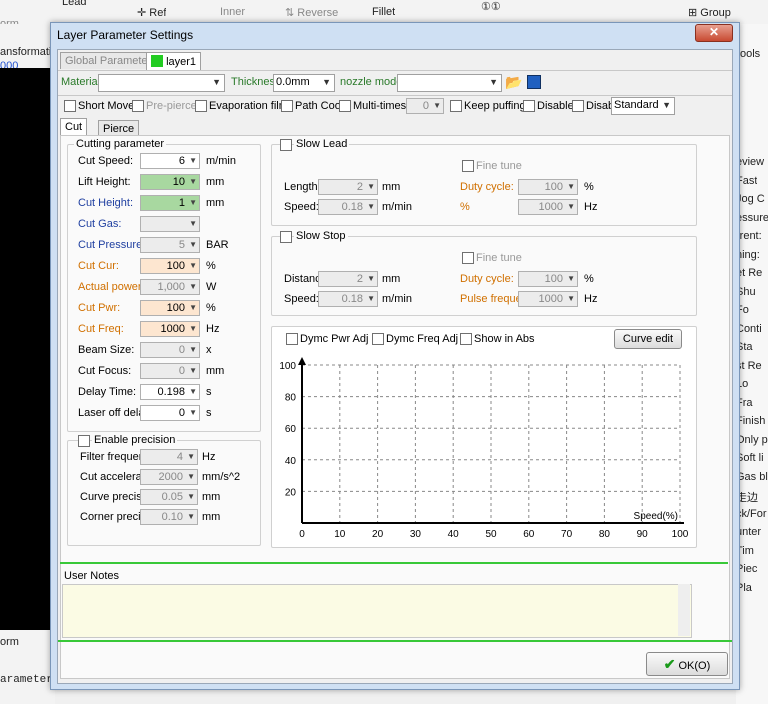 The width and height of the screenshot is (768, 704). I want to click on y-tick-label: 20, so click(291, 492).